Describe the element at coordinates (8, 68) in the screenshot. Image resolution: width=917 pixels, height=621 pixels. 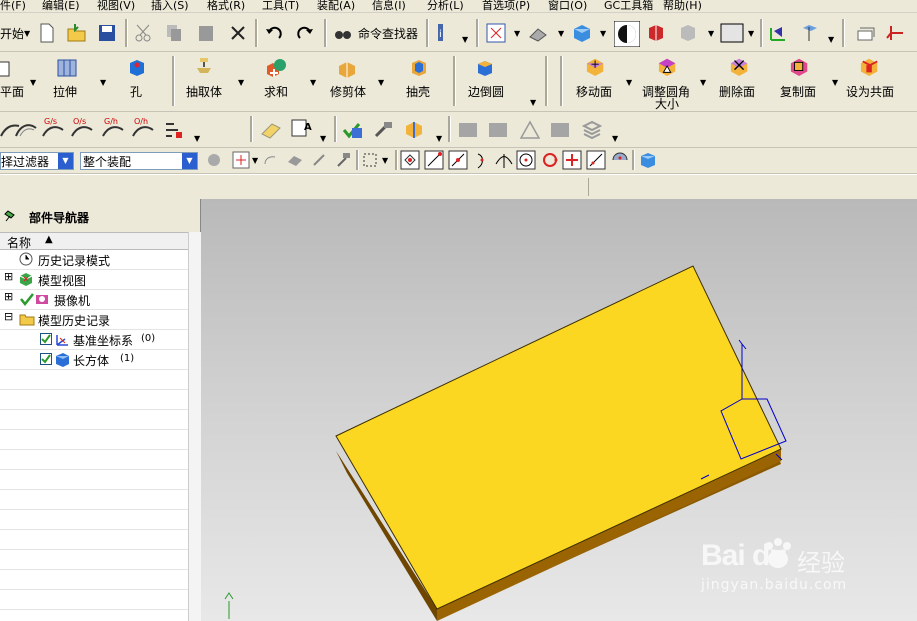
I see `datum-plane-icon` at that location.